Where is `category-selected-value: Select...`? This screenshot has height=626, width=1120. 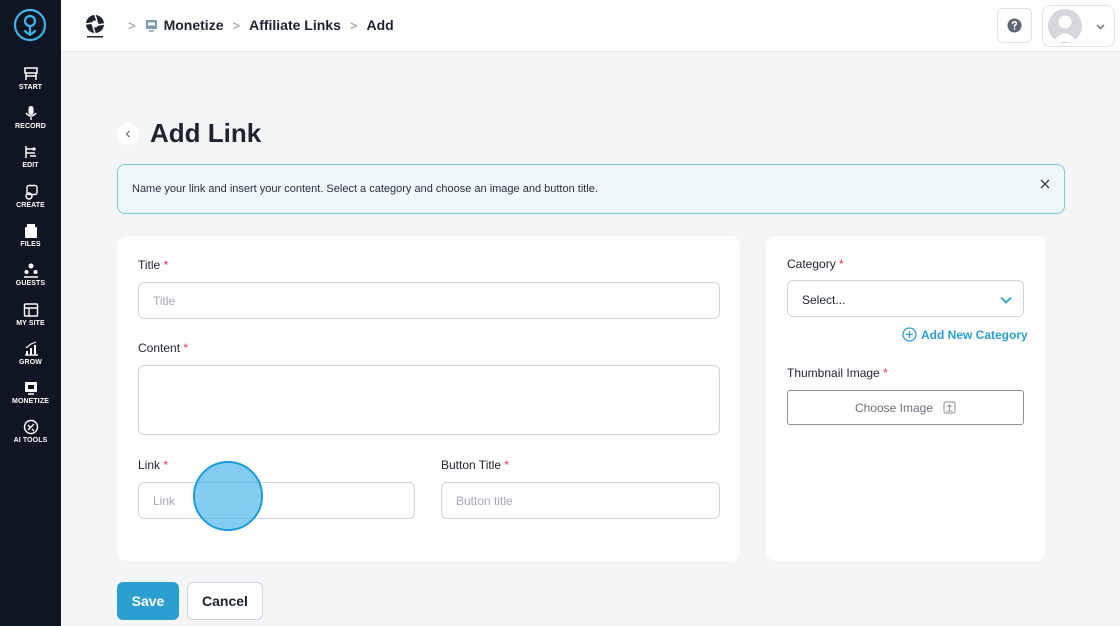 category-selected-value: Select... is located at coordinates (824, 300).